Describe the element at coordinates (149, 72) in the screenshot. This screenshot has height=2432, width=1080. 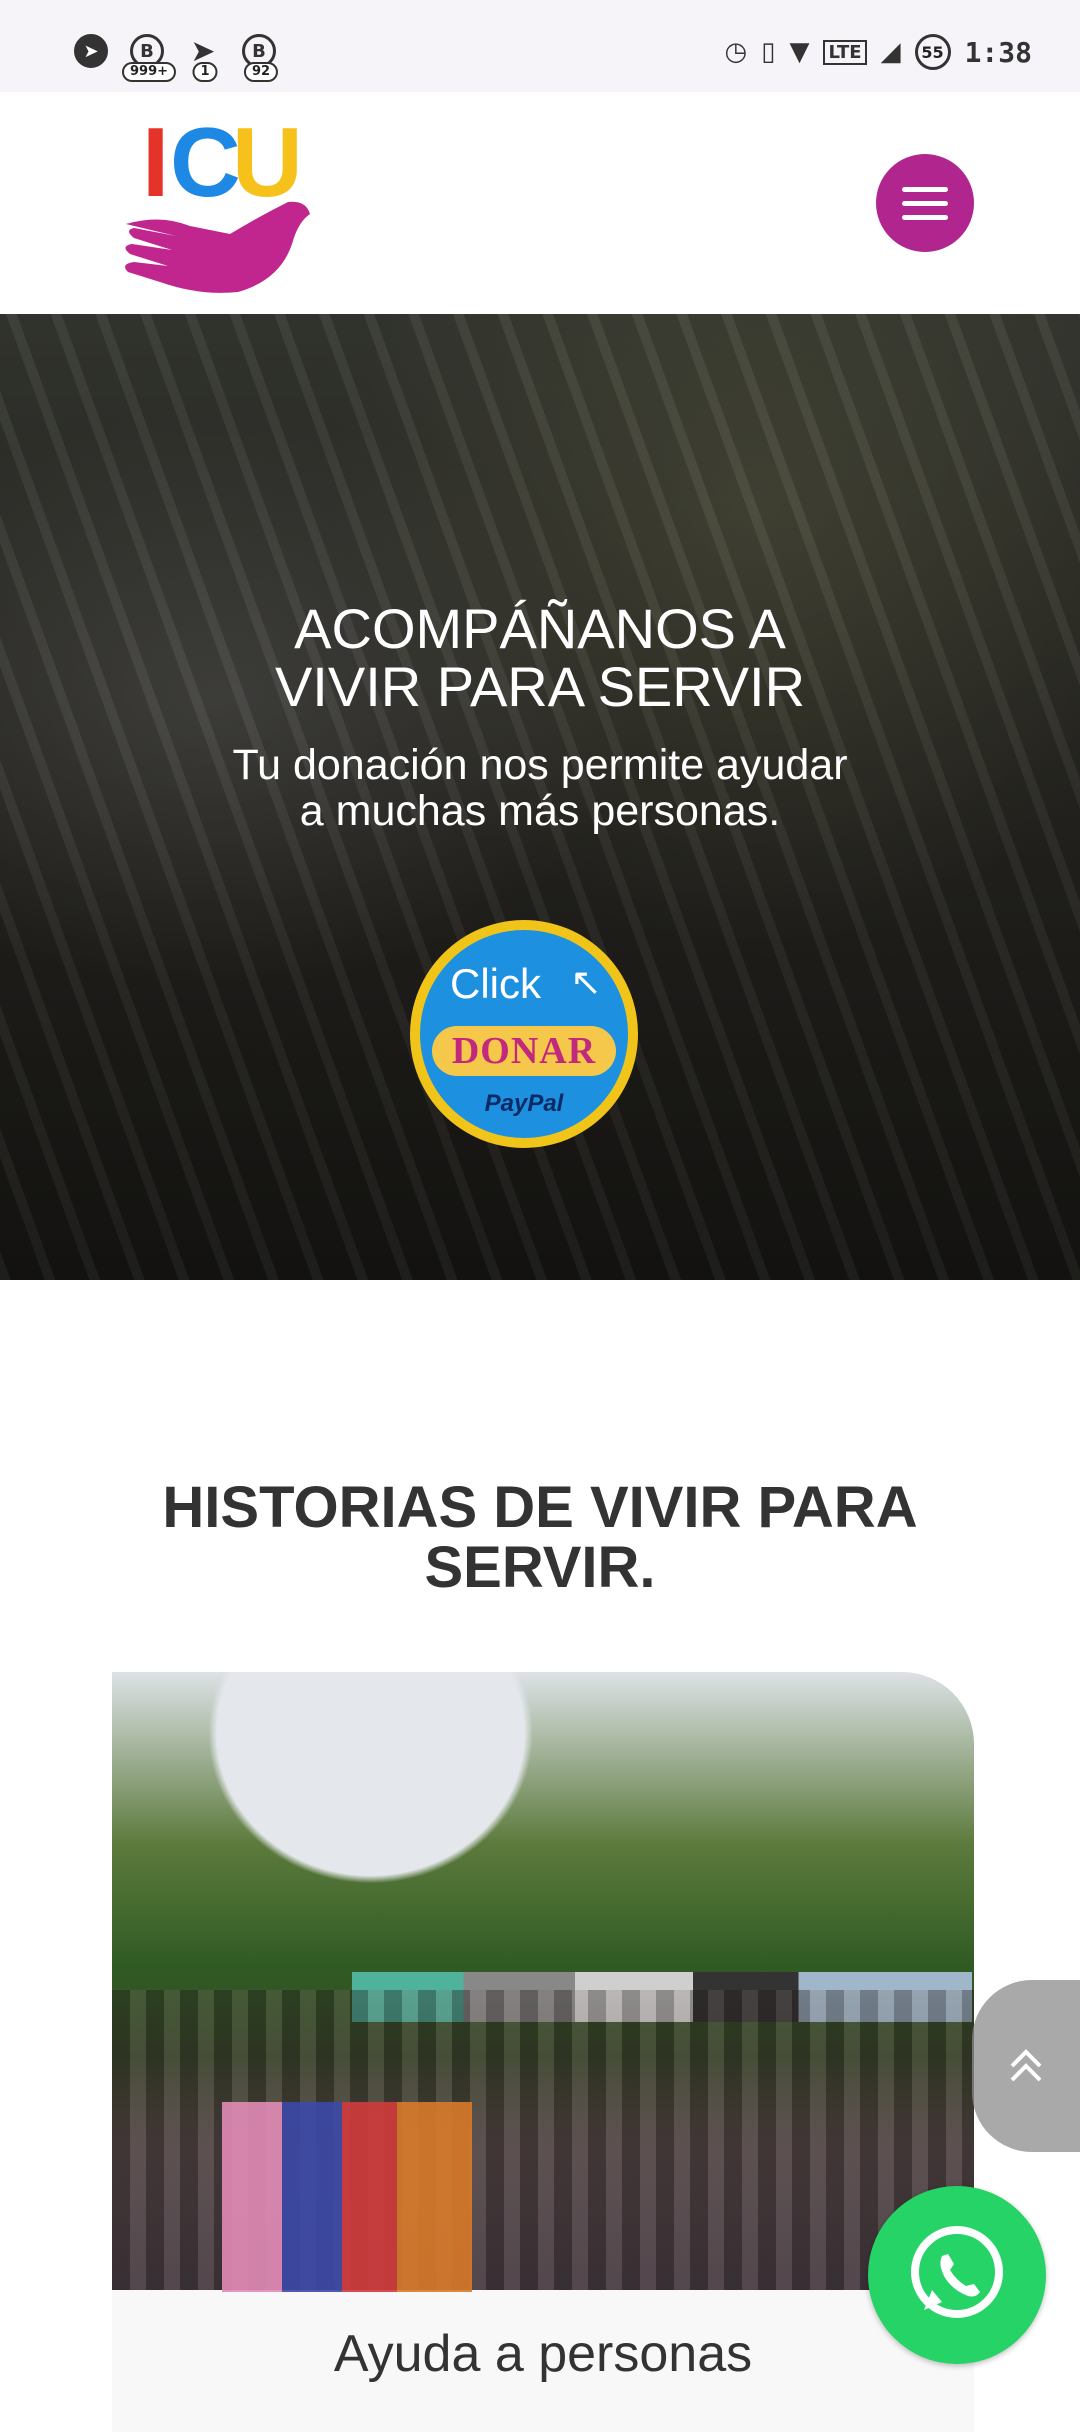
I see `notification-badge: 999+` at that location.